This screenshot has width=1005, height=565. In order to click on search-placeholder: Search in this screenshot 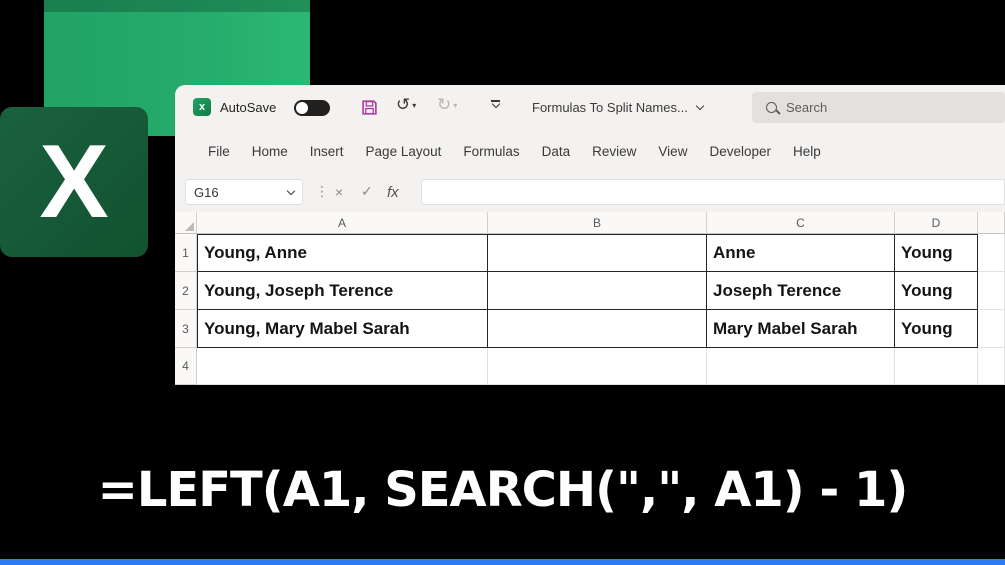, I will do `click(807, 107)`.